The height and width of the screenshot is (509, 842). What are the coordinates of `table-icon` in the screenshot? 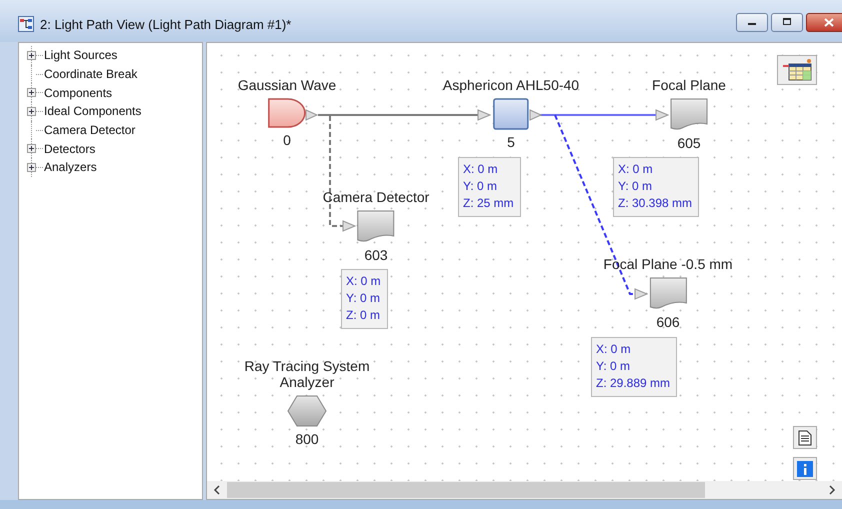 It's located at (797, 70).